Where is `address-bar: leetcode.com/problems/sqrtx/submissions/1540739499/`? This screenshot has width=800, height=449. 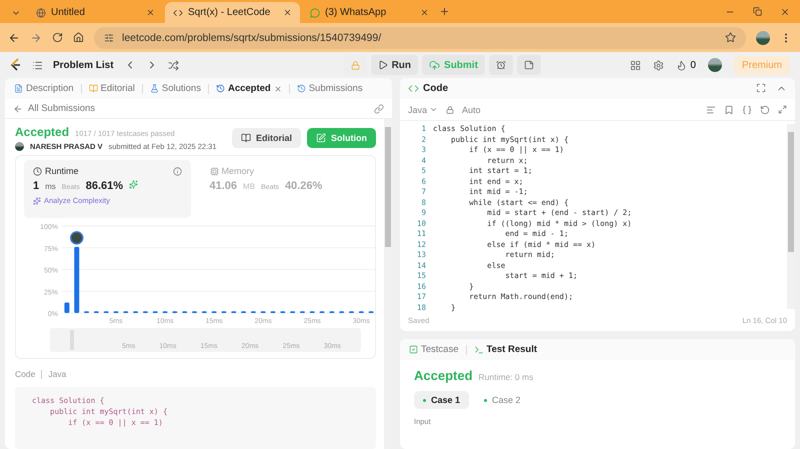 address-bar: leetcode.com/problems/sqrtx/submissions/1540739499/ is located at coordinates (420, 37).